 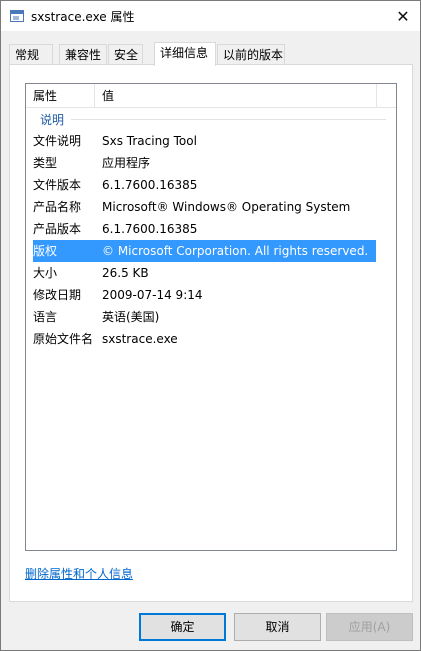 I want to click on list-header: 属性 值, so click(x=211, y=96).